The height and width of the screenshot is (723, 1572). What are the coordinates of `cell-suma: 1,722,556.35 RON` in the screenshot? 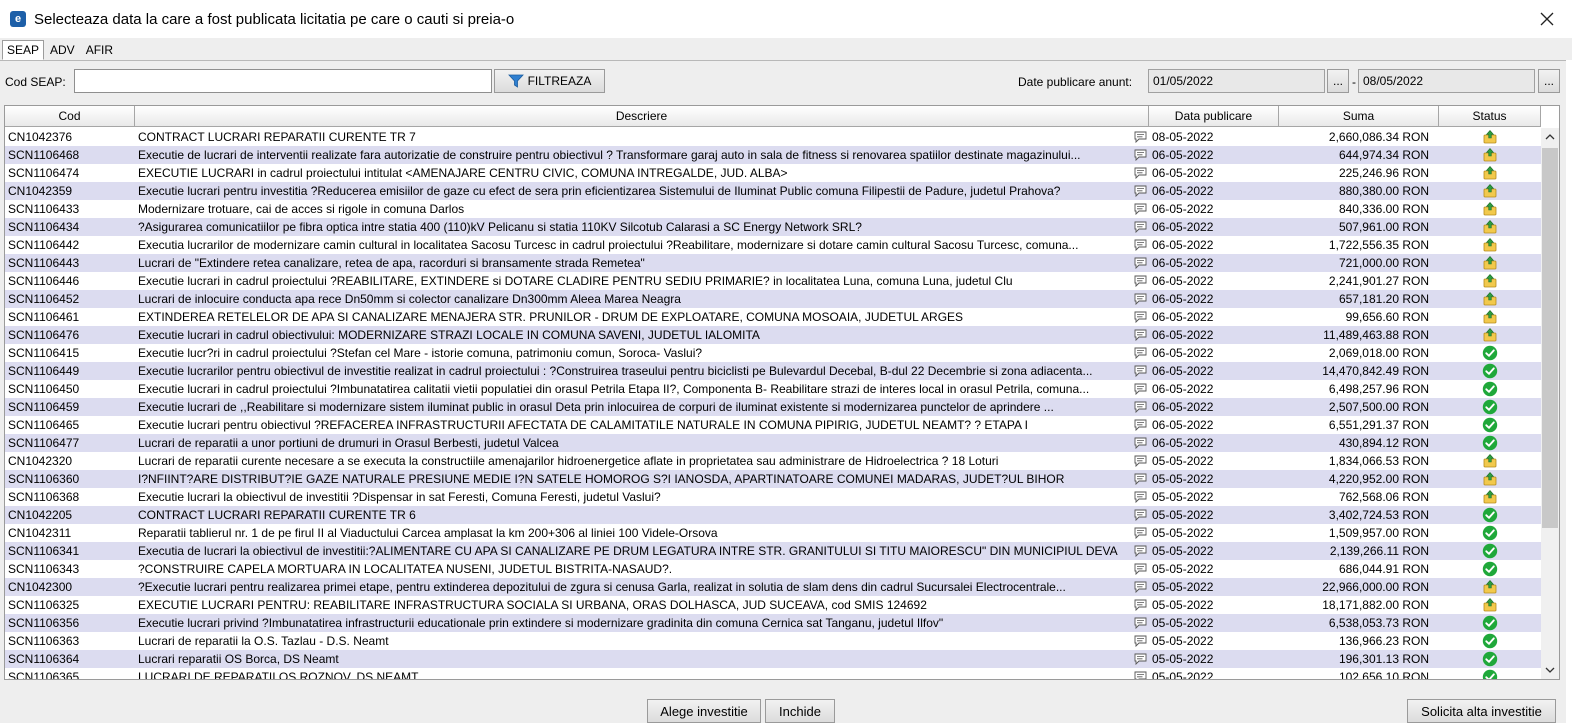 It's located at (1378, 245).